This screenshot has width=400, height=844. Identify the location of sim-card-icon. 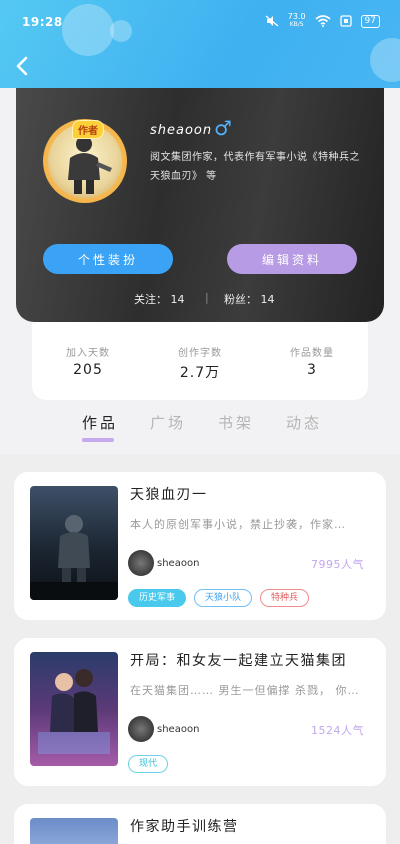
(345, 21).